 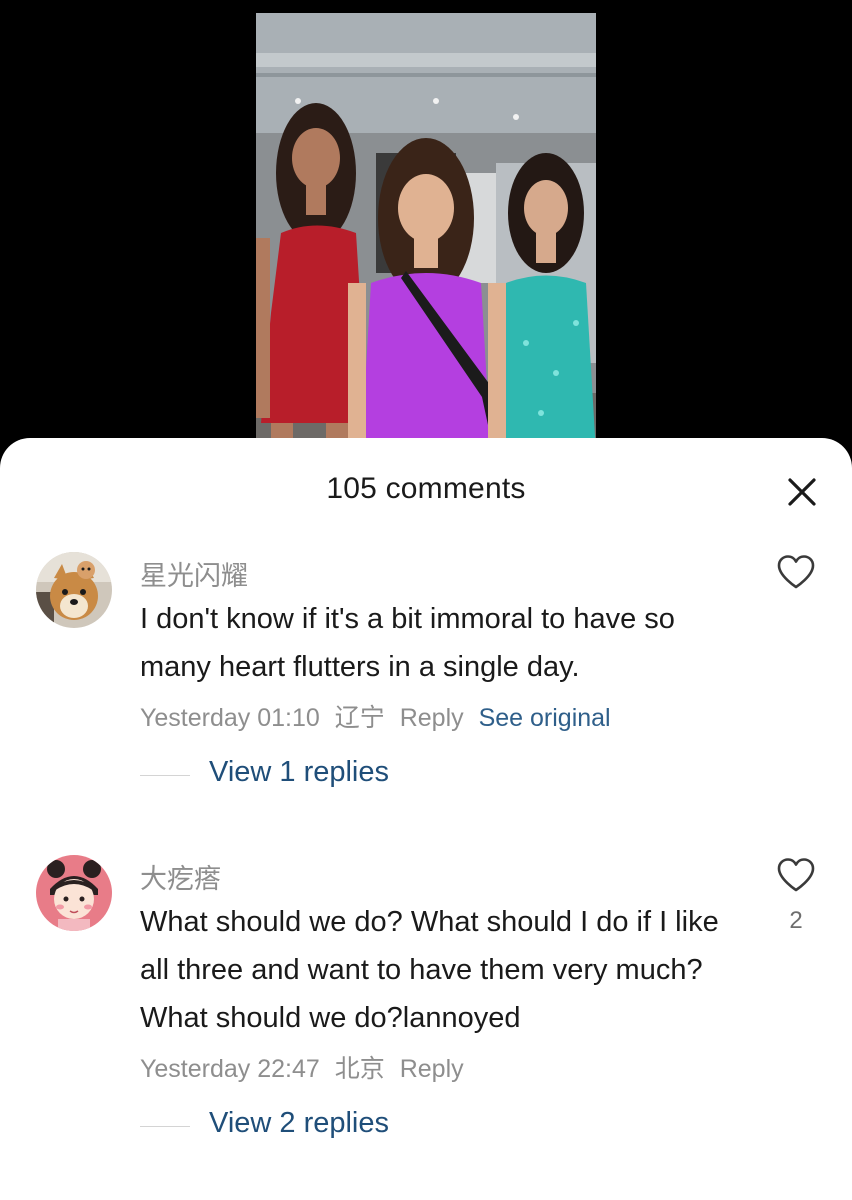 What do you see at coordinates (299, 772) in the screenshot?
I see `view-replies-link: View 1 replies` at bounding box center [299, 772].